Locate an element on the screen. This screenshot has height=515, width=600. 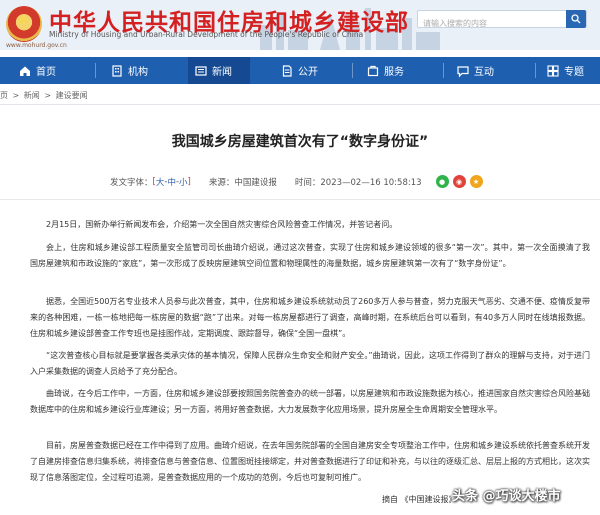
wechat-icon: ● is located at coordinates (442, 181).